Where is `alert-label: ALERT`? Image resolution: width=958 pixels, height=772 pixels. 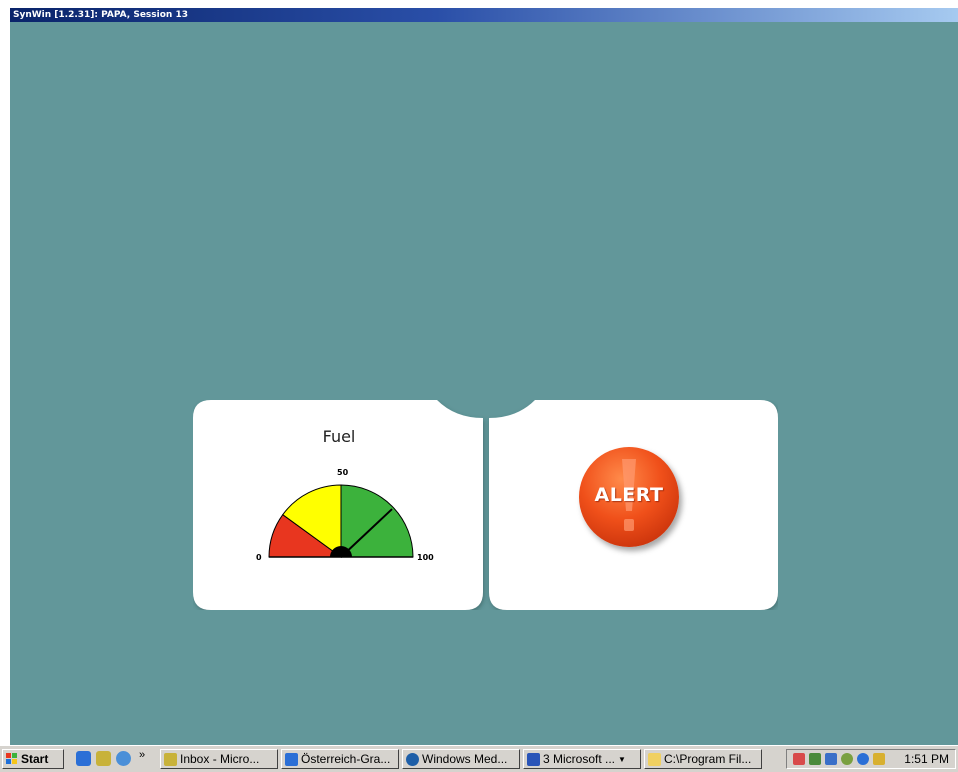 alert-label: ALERT is located at coordinates (629, 495).